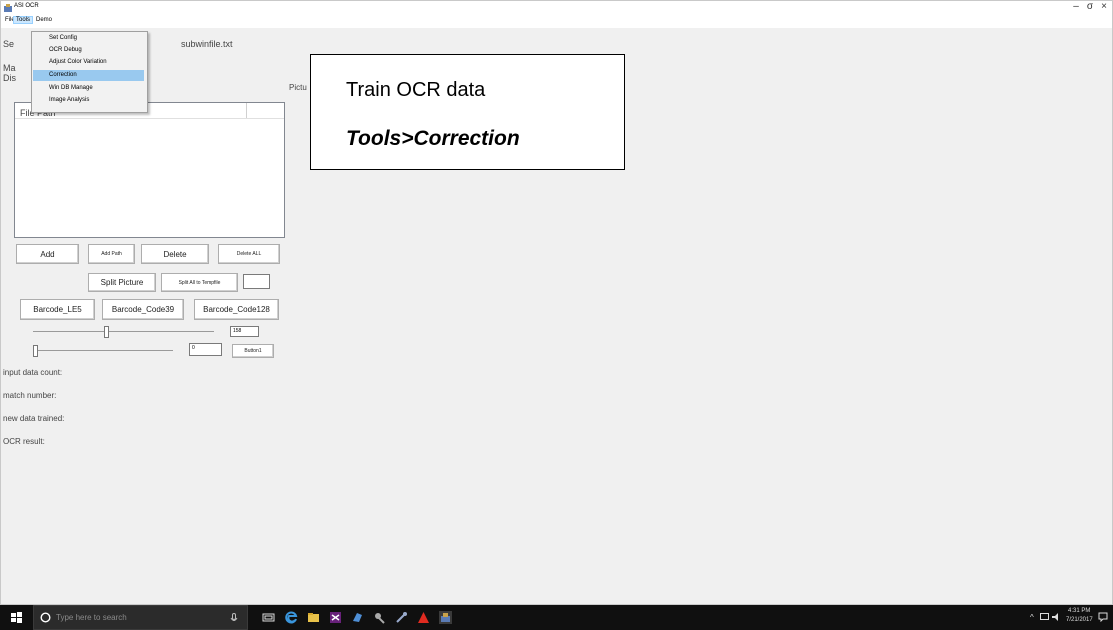 This screenshot has height=630, width=1113. Describe the element at coordinates (313, 617) in the screenshot. I see `file-explorer-icon` at that location.